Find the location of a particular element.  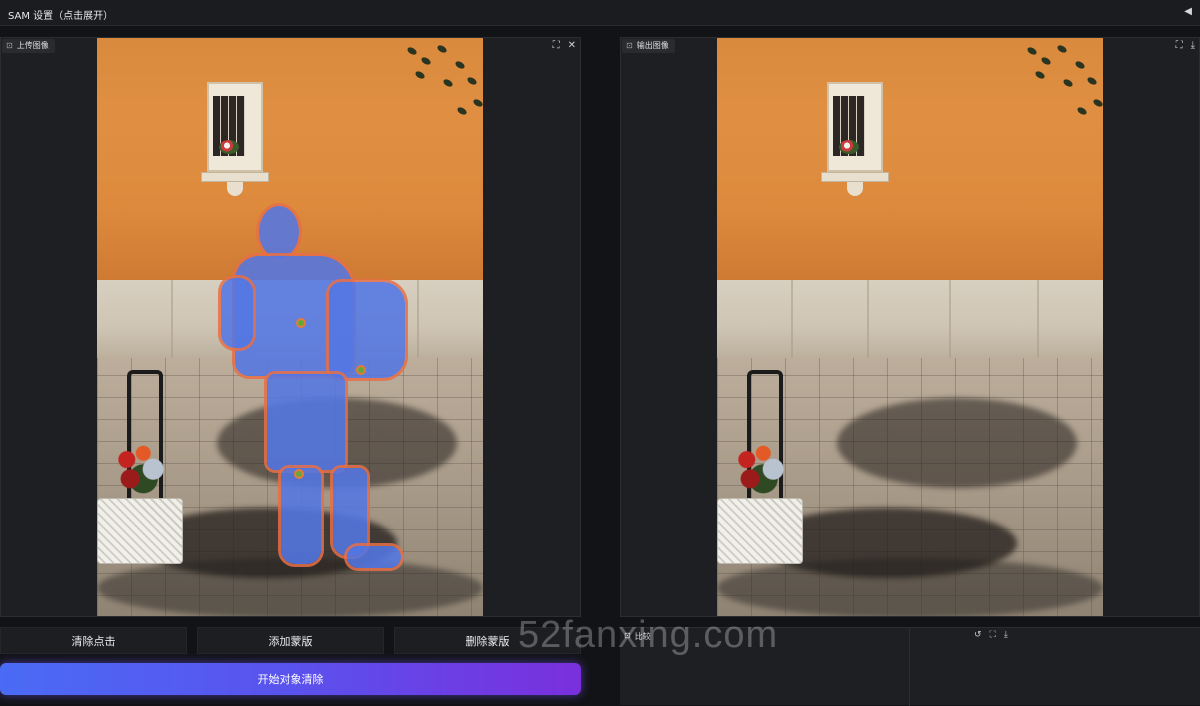

clear-clicks-button: 清除点击 is located at coordinates (93, 640).